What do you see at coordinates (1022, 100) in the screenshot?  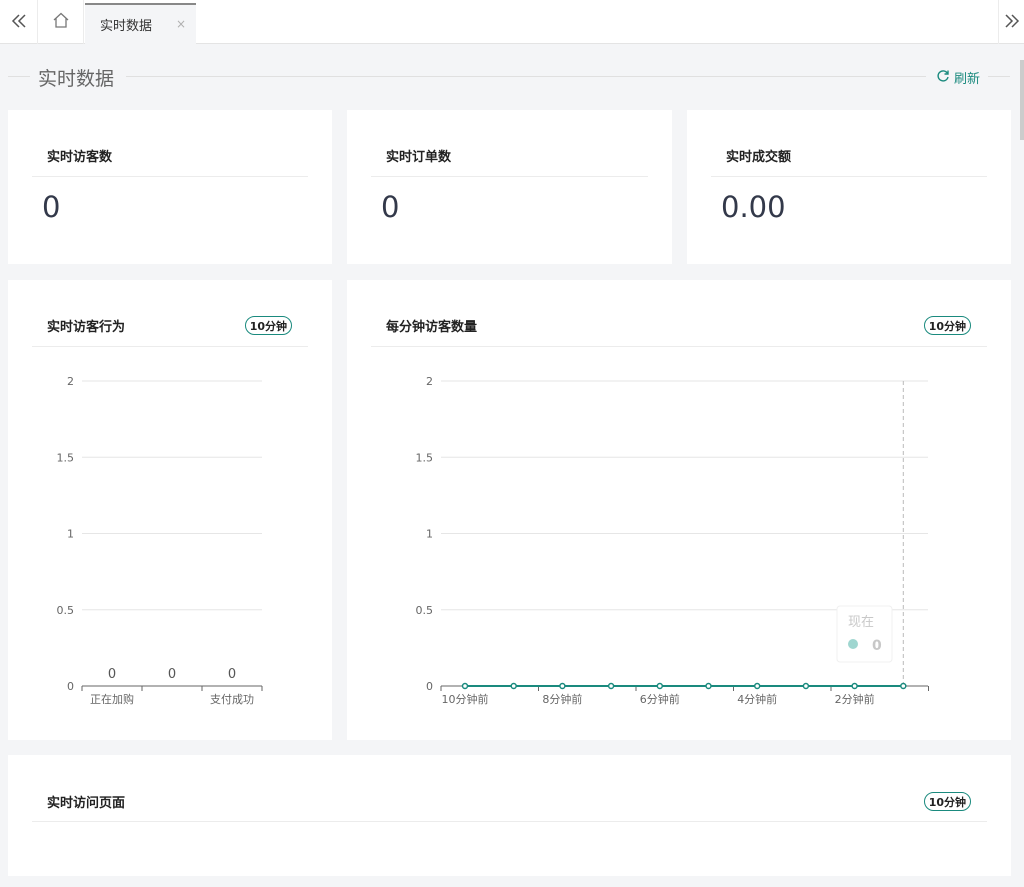 I see `scrollbar` at bounding box center [1022, 100].